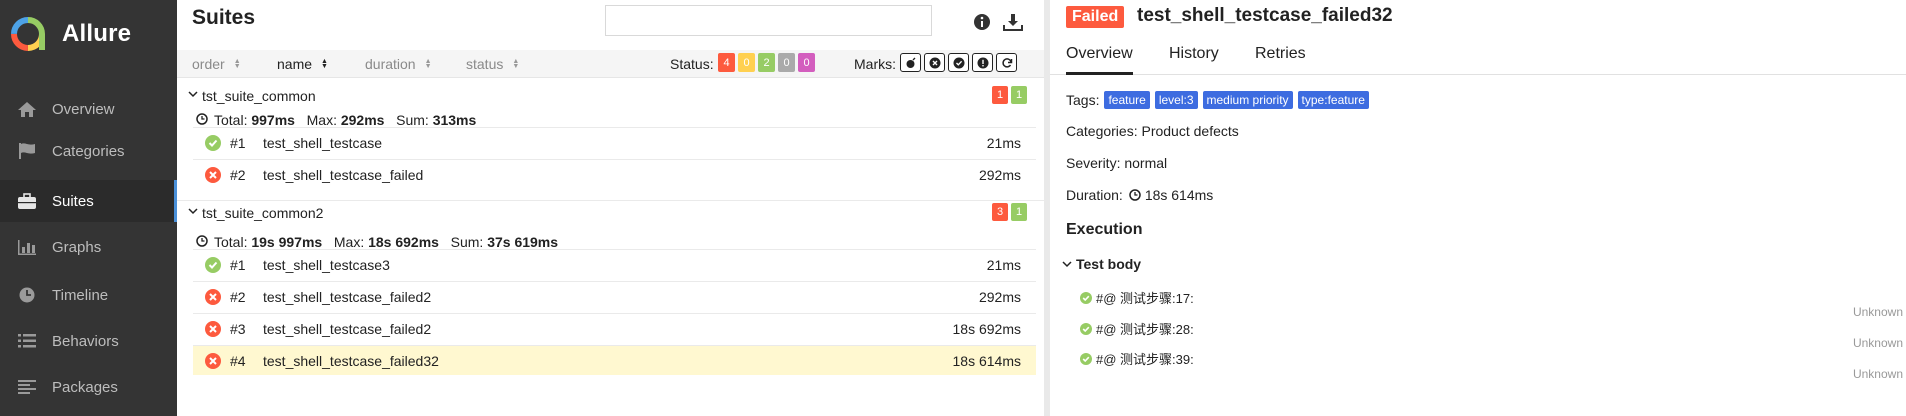  I want to click on mark-new-failed-button, so click(934, 62).